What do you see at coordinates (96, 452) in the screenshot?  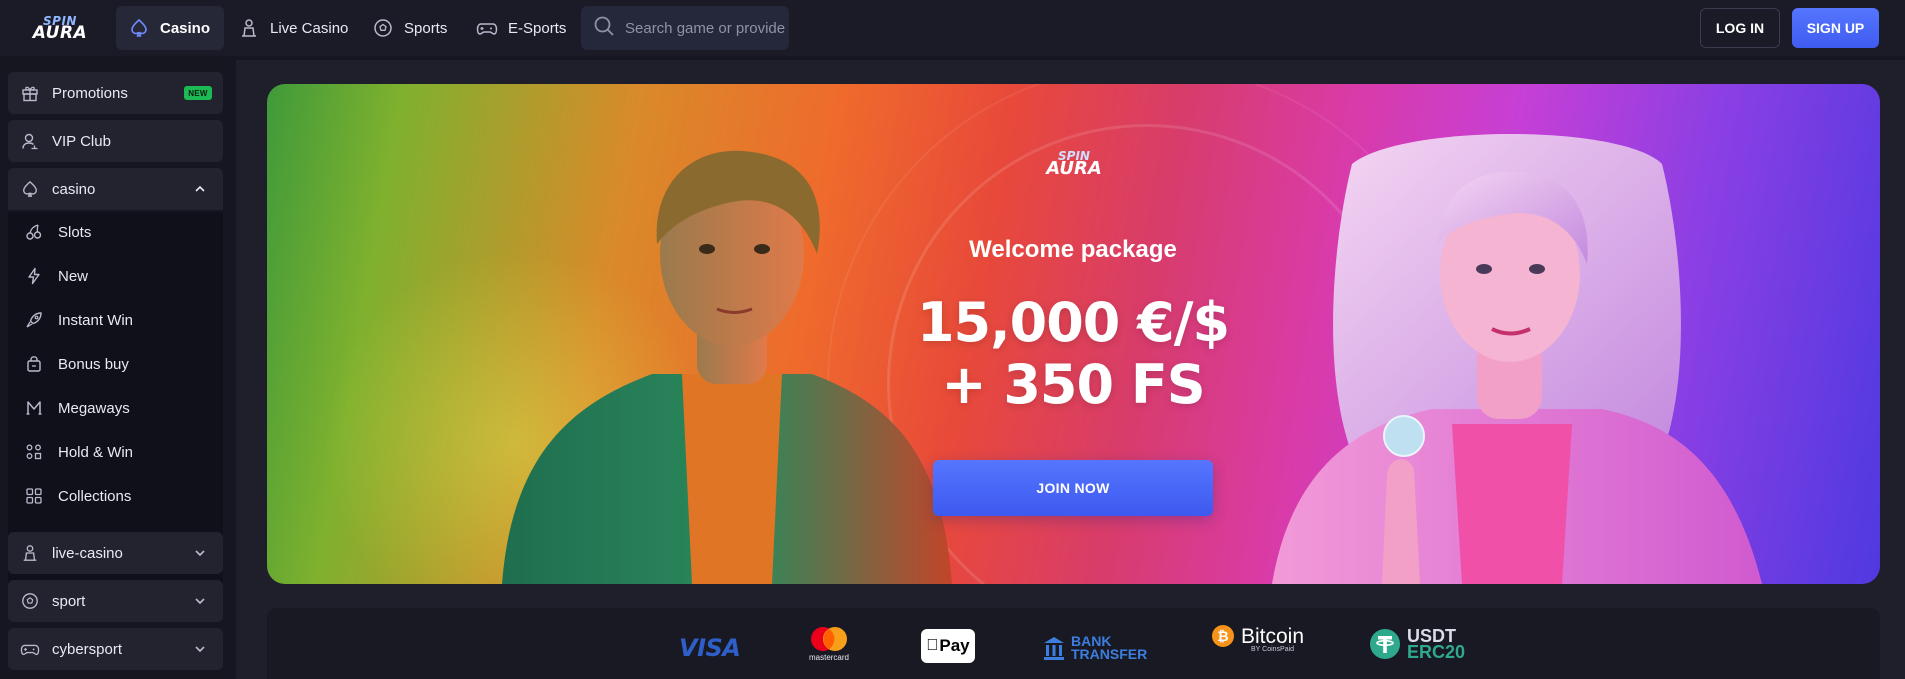 I see `submenu-item-label: Hold & Win` at bounding box center [96, 452].